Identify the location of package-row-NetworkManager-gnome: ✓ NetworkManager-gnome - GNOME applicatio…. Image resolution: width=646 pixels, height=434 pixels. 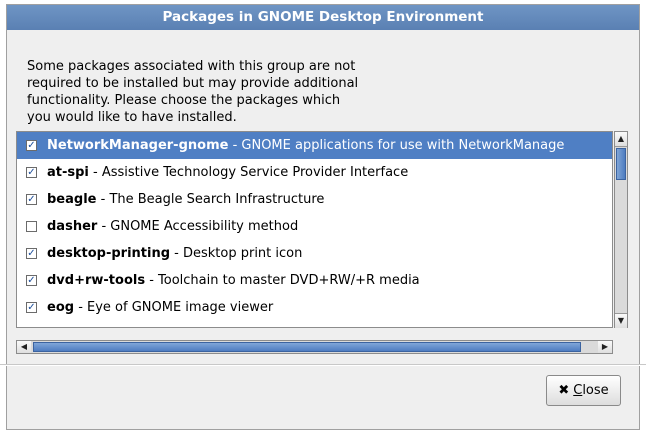
(314, 145).